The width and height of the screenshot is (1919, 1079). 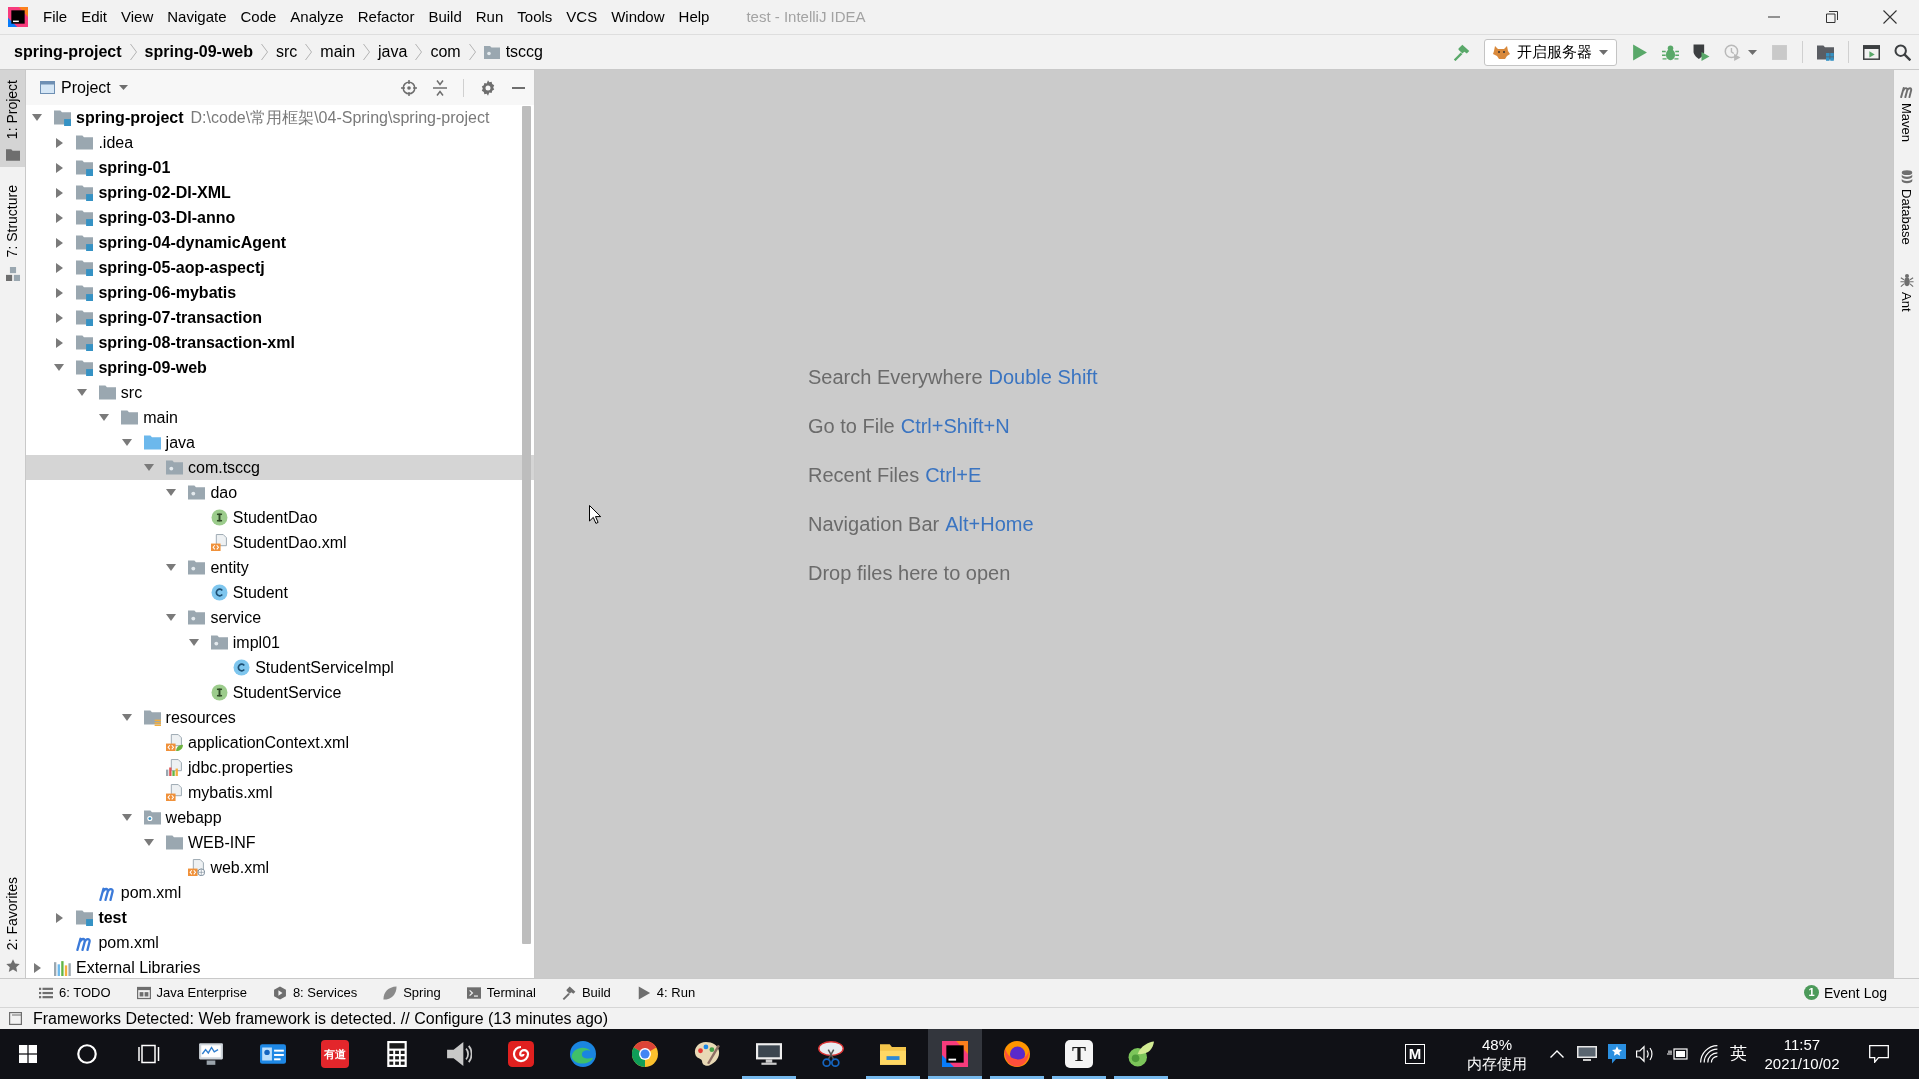 What do you see at coordinates (1845, 993) in the screenshot?
I see `event-log-button: 1 Event Log` at bounding box center [1845, 993].